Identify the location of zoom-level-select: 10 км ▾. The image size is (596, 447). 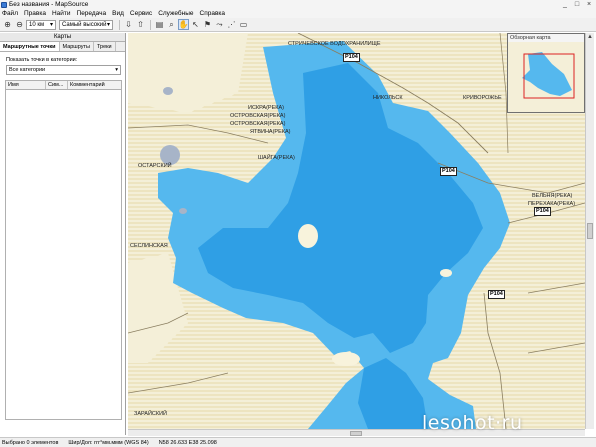
(41, 24).